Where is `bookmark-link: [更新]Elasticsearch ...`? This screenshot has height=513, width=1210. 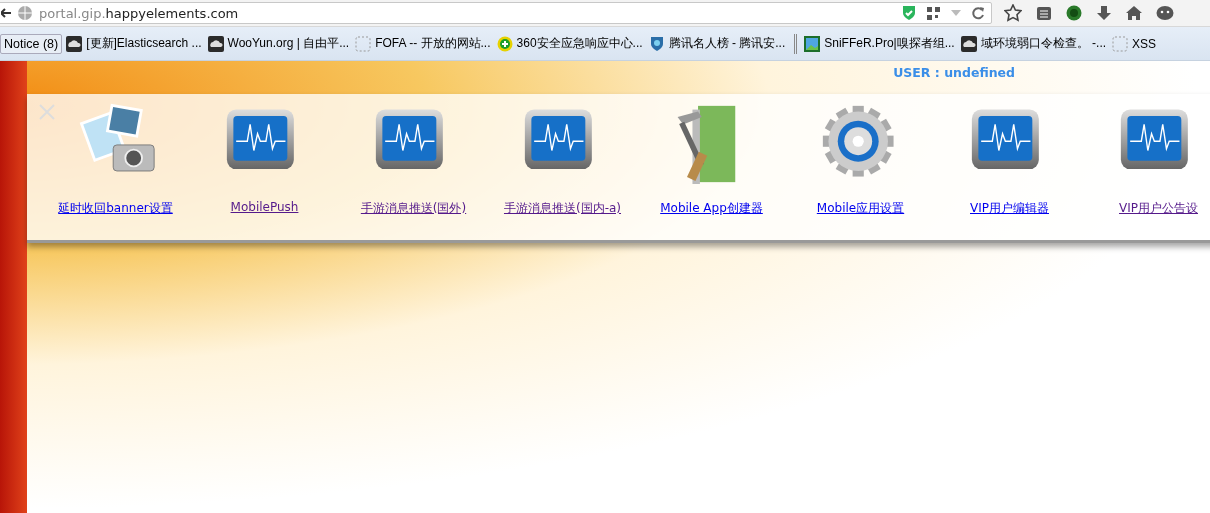 bookmark-link: [更新]Elasticsearch ... is located at coordinates (144, 43).